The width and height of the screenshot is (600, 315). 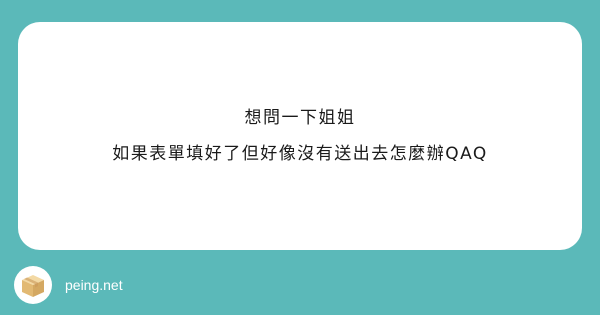 What do you see at coordinates (33, 285) in the screenshot?
I see `cardboard-box-icon` at bounding box center [33, 285].